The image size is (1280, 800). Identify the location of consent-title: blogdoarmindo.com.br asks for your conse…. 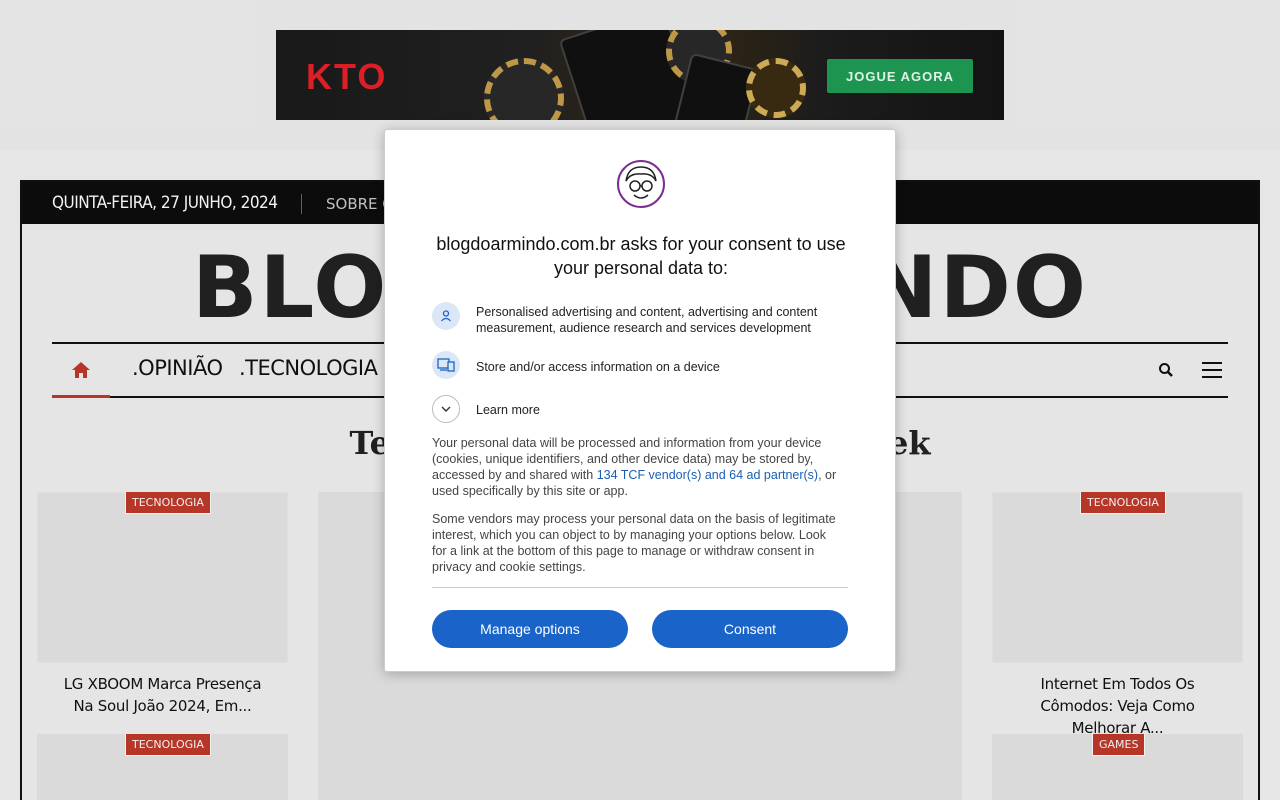
(641, 256).